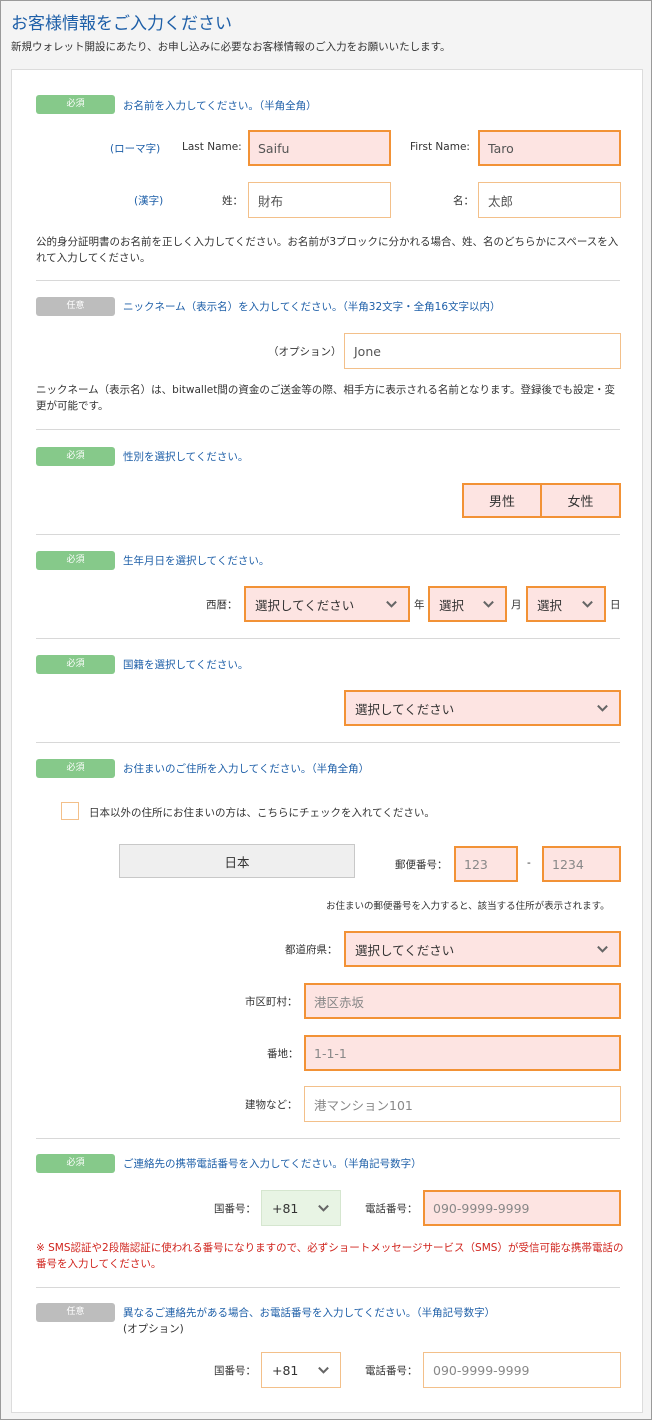 Image resolution: width=652 pixels, height=1420 pixels. What do you see at coordinates (186, 665) in the screenshot?
I see `nationality-section-title: 国籍を選択してください。` at bounding box center [186, 665].